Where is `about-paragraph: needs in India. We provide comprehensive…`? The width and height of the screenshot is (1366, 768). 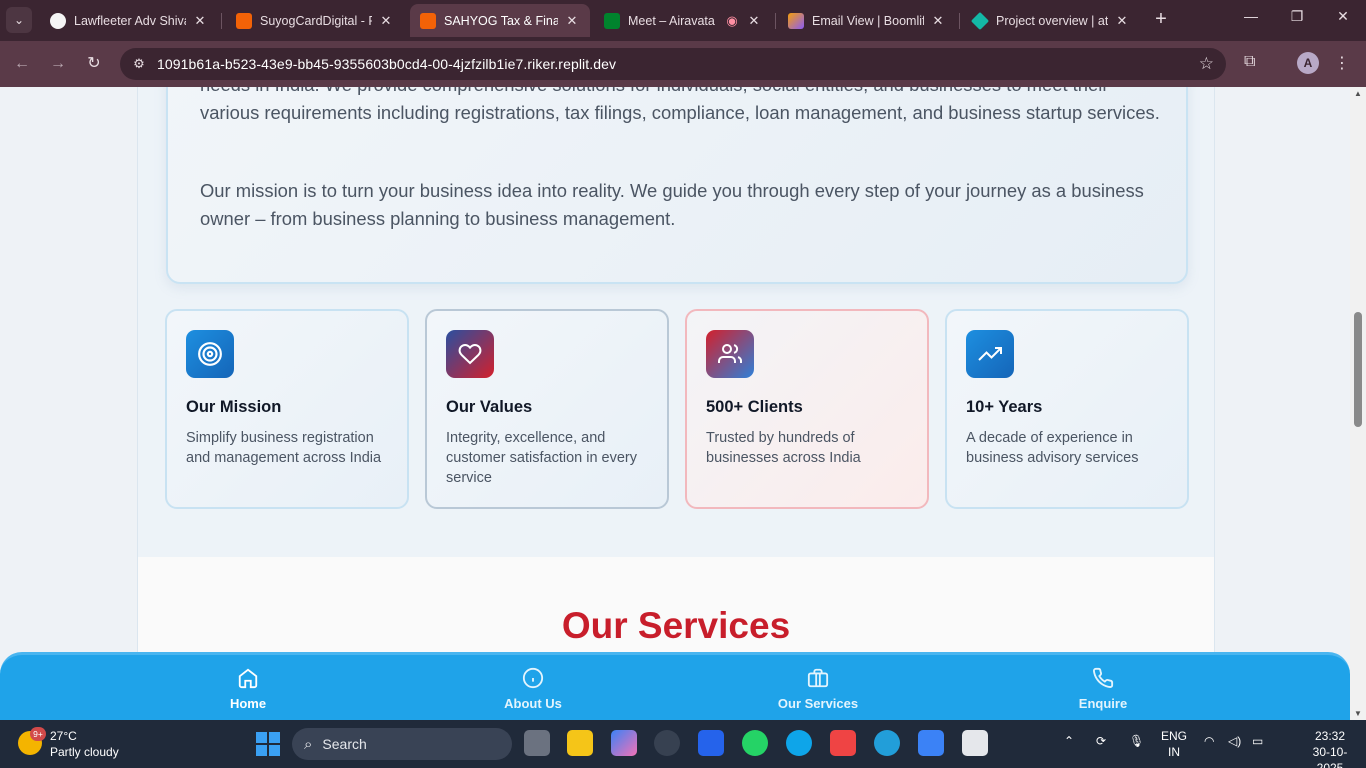 about-paragraph: needs in India. We provide comprehensive… is located at coordinates (680, 105).